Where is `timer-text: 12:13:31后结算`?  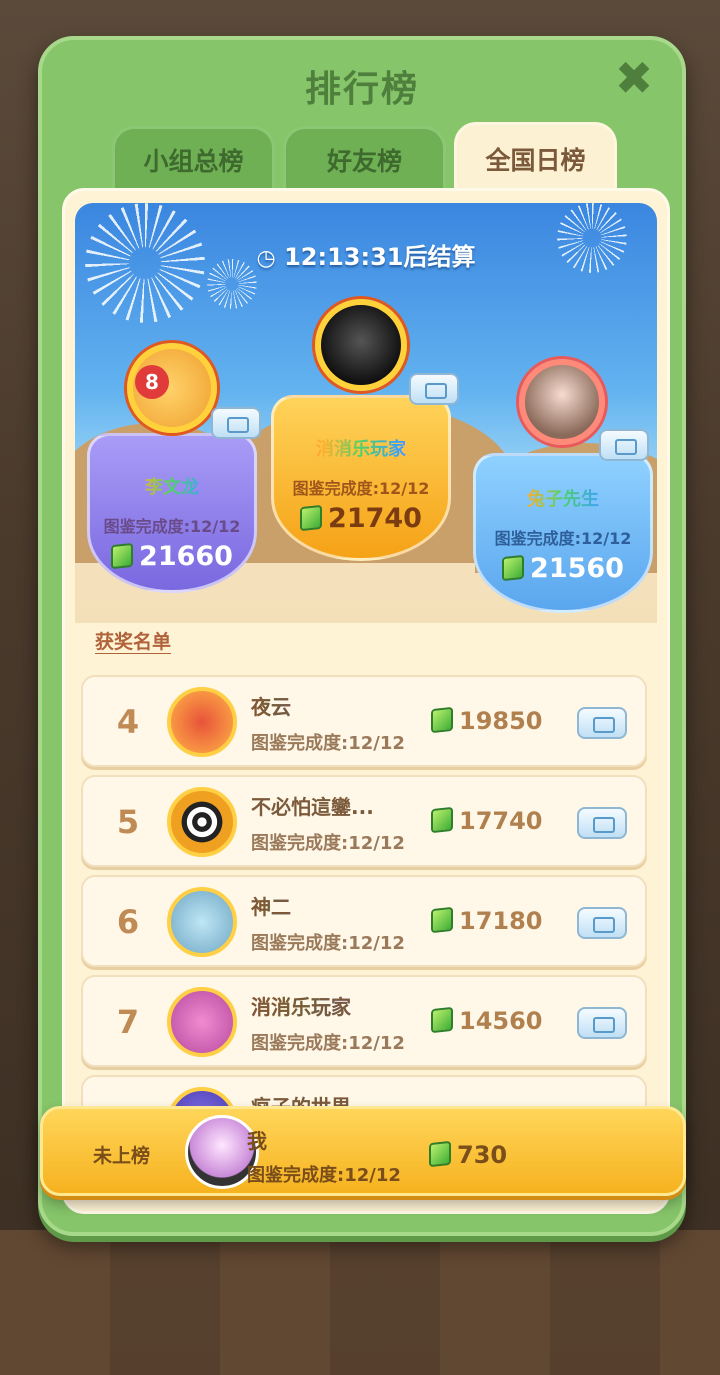
timer-text: 12:13:31后结算 is located at coordinates (380, 257).